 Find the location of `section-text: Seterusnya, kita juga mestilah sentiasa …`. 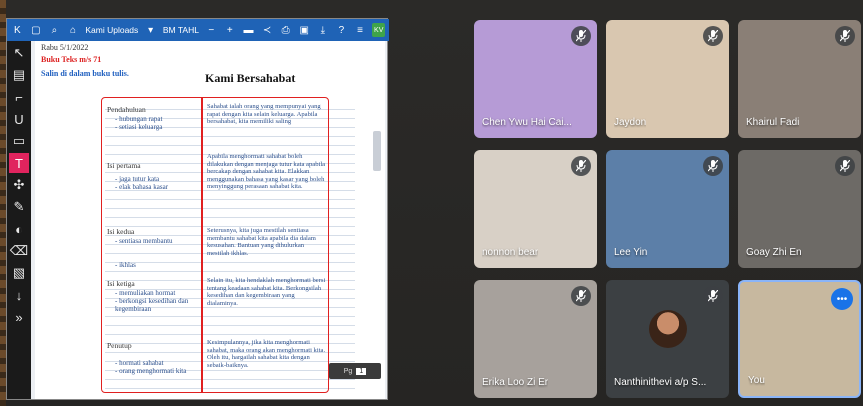

section-text: Seterusnya, kita juga mestilah sentiasa … is located at coordinates (261, 242).